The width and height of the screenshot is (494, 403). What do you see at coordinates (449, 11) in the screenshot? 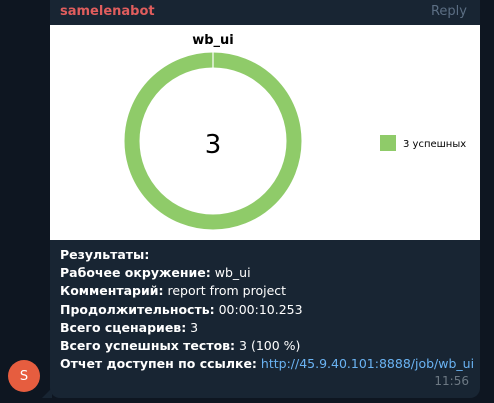
I see `reply-button: Reply` at bounding box center [449, 11].